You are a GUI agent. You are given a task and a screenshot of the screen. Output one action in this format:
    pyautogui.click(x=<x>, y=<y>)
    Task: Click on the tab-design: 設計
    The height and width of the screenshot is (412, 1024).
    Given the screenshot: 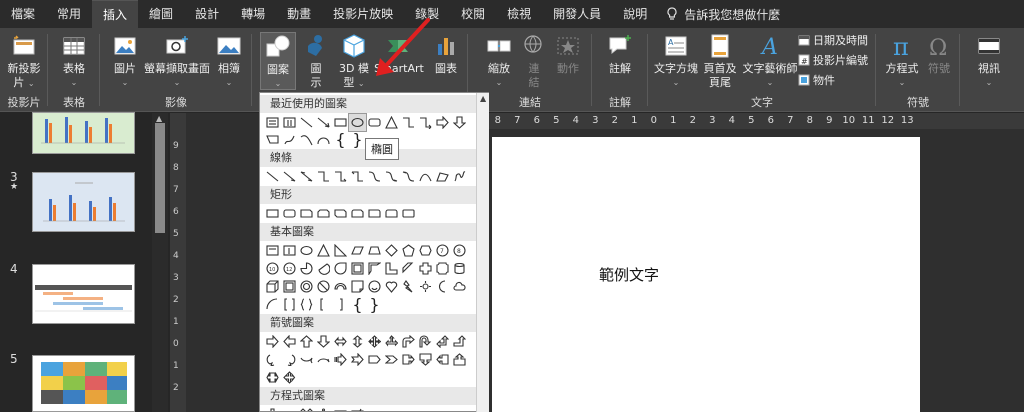 What is the action you would take?
    pyautogui.click(x=207, y=14)
    